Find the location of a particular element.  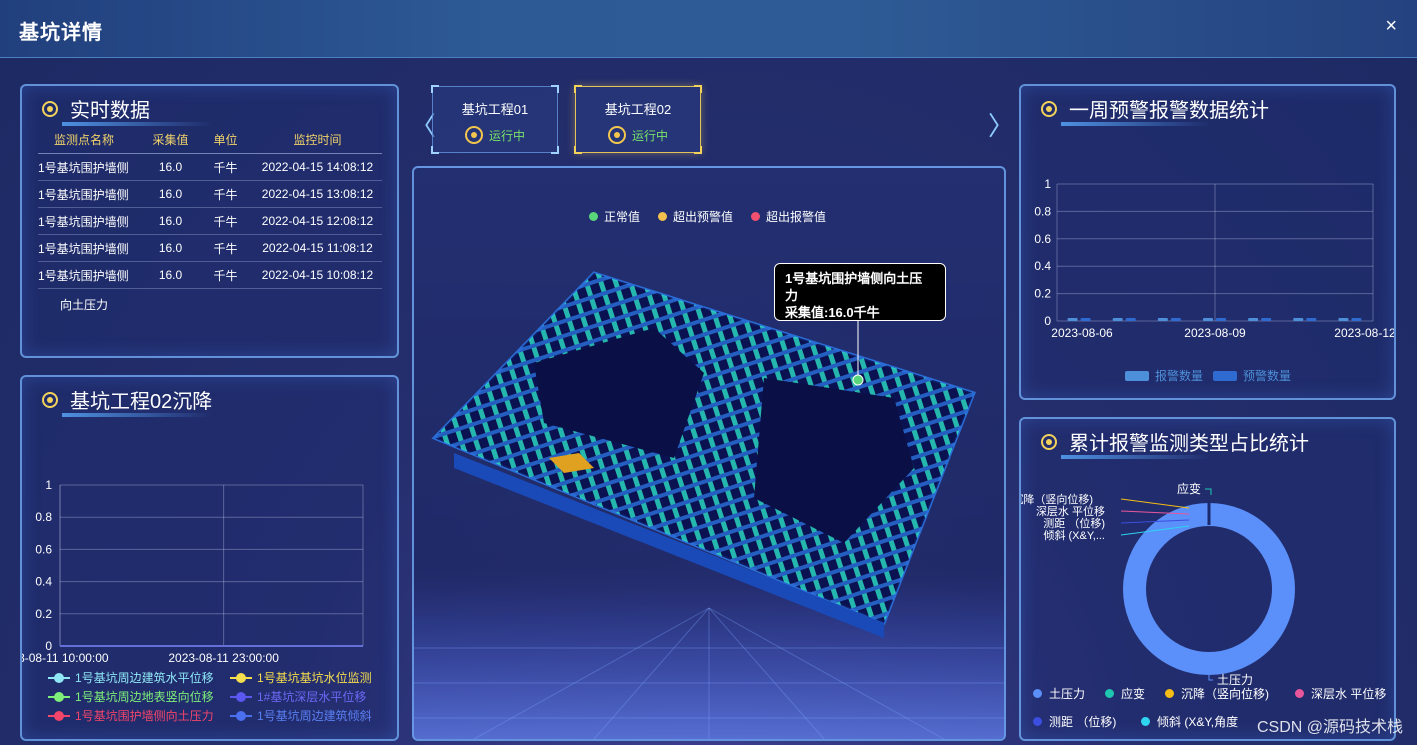

point-tooltip: 1号基坑围护墙侧向土压 力 采集值:16.0千牛 is located at coordinates (860, 292).